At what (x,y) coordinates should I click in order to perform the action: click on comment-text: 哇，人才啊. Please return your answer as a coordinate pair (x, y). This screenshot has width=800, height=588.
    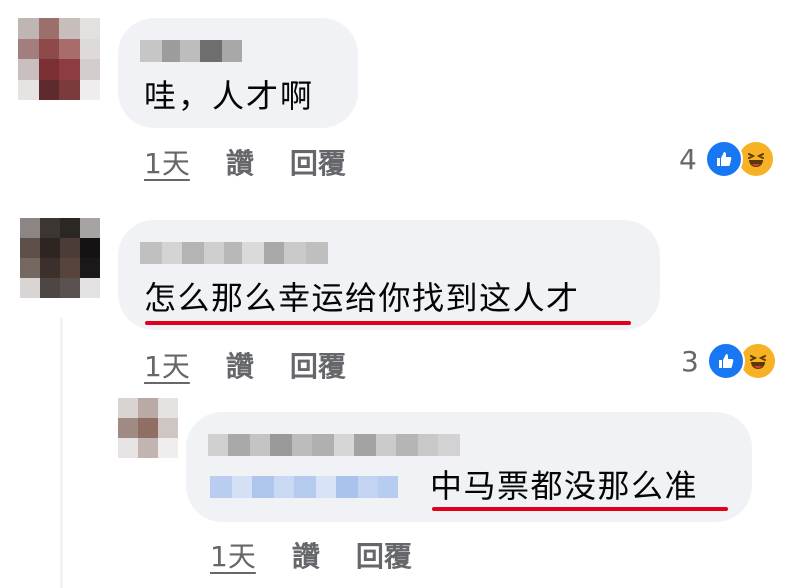
    Looking at the image, I should click on (229, 96).